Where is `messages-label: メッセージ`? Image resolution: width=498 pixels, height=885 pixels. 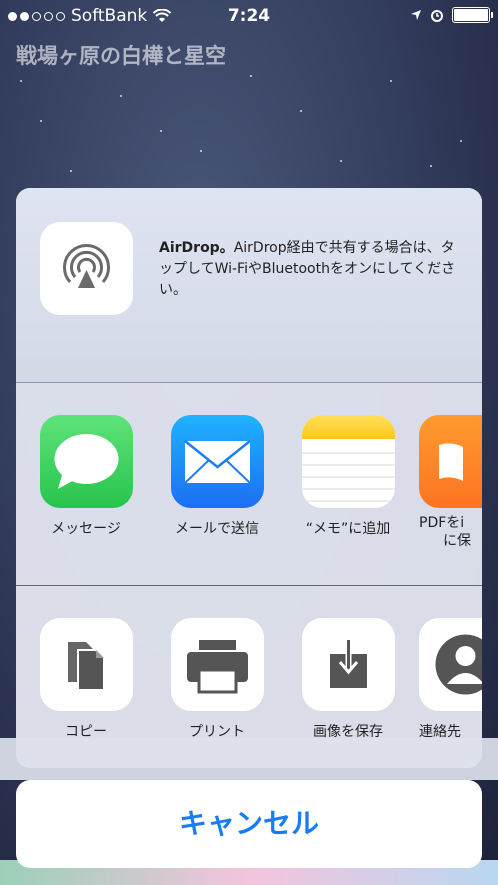
messages-label: メッセージ is located at coordinates (86, 529).